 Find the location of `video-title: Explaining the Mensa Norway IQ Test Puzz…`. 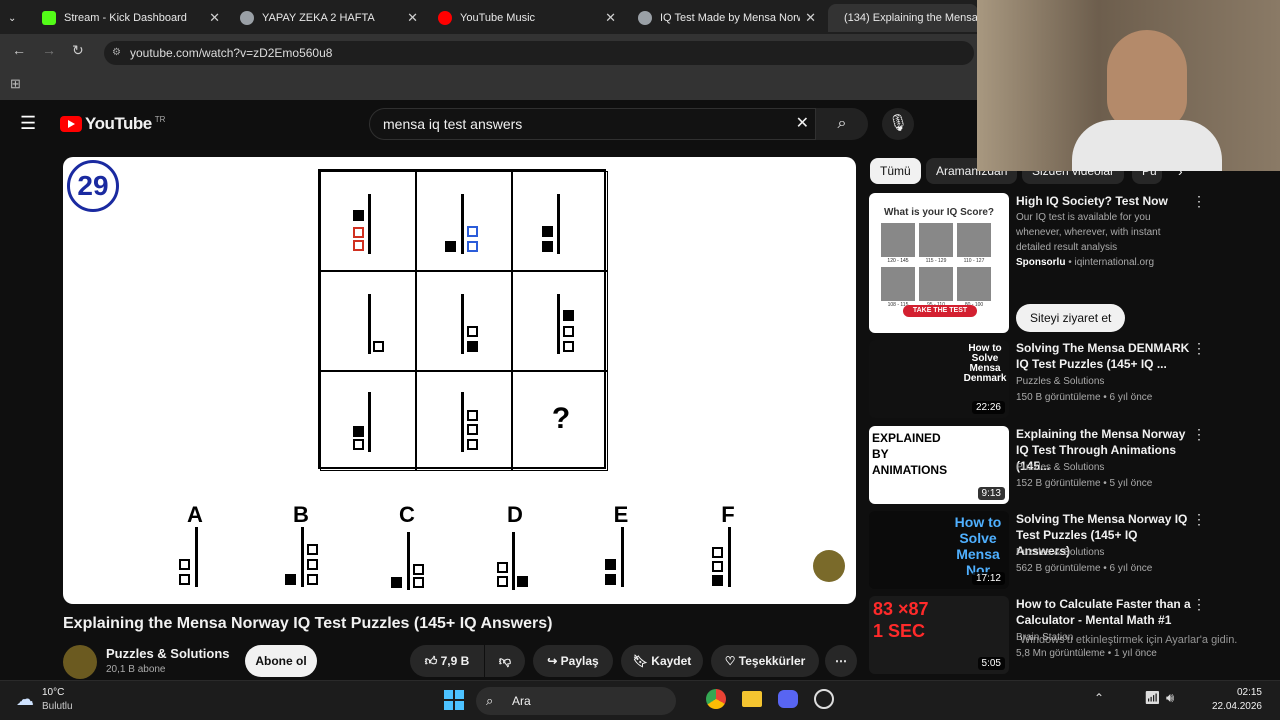

video-title: Explaining the Mensa Norway IQ Test Puzz… is located at coordinates (308, 623).